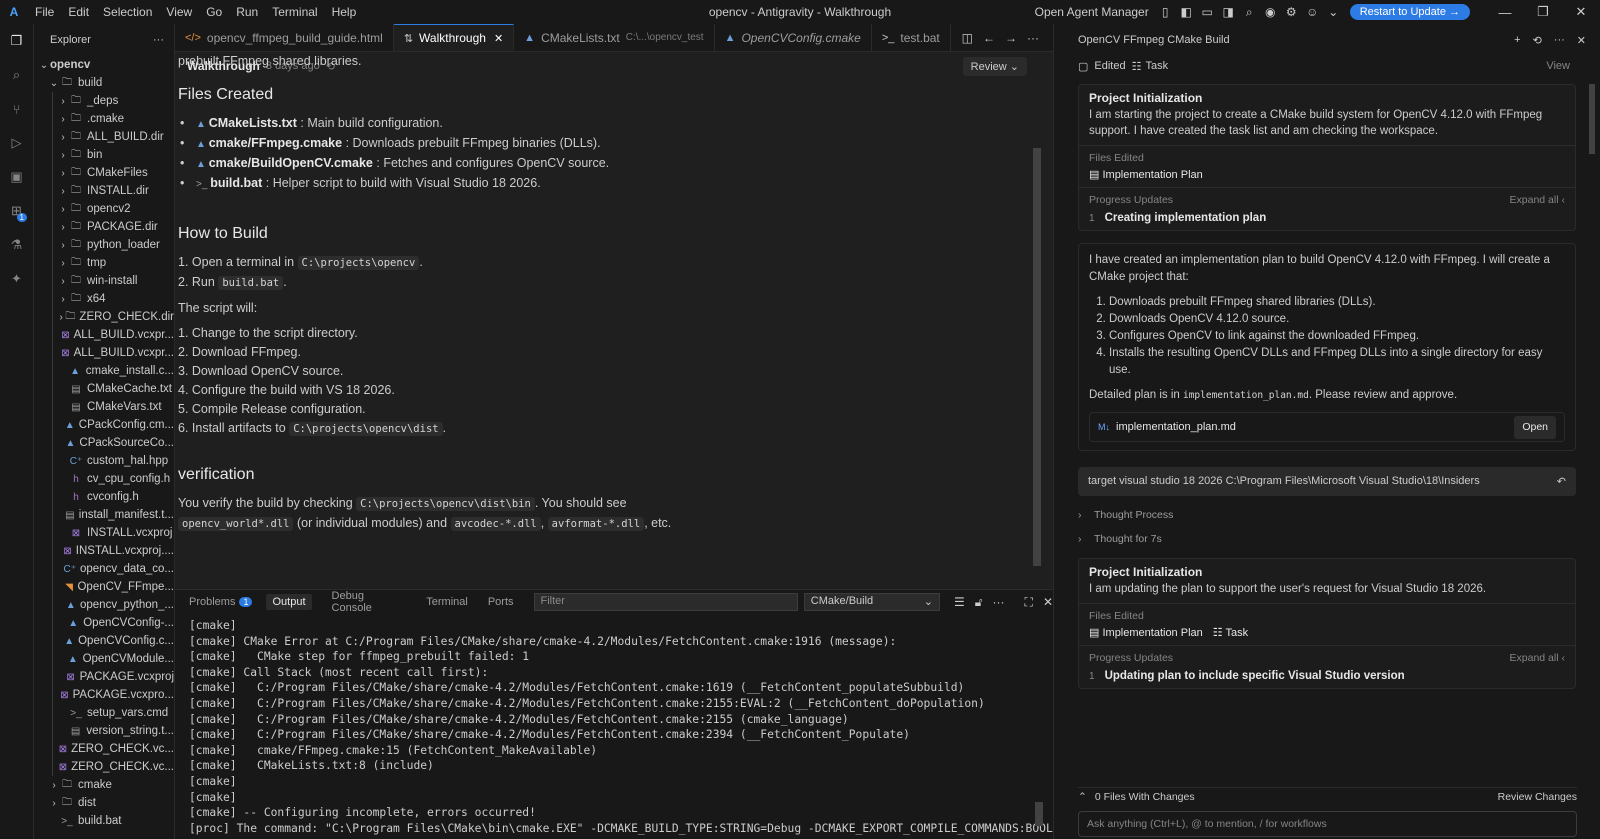 This screenshot has height=839, width=1600. I want to click on file-name: CMakeLists.txt, so click(253, 123).